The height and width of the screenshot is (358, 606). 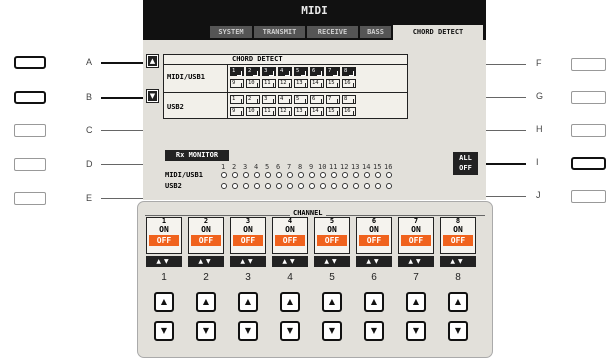 I want to click on tab-transmit: TRANSMIT, so click(x=279, y=32).